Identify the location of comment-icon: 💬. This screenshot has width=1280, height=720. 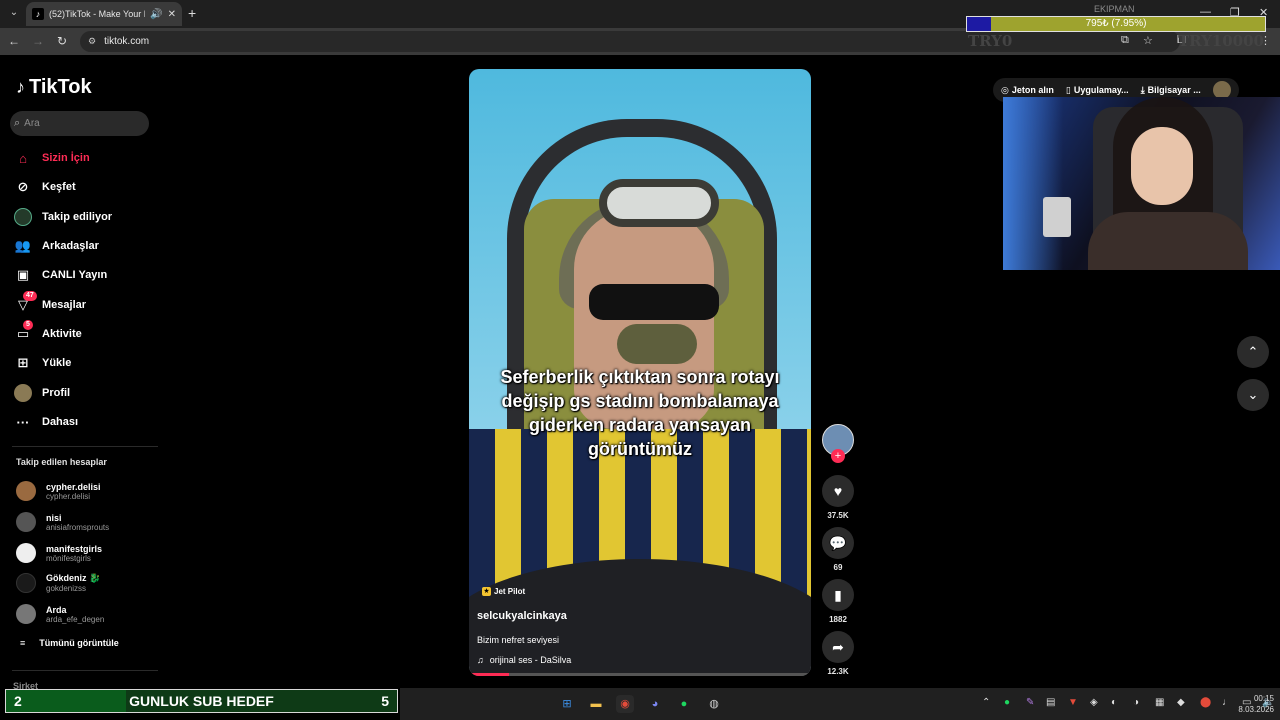
(838, 542).